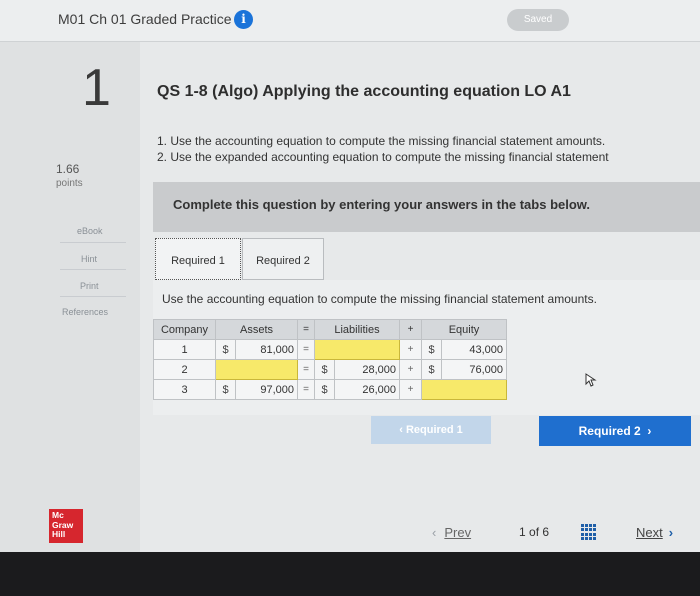 This screenshot has width=700, height=596. I want to click on points-value: 1.66, so click(68, 169).